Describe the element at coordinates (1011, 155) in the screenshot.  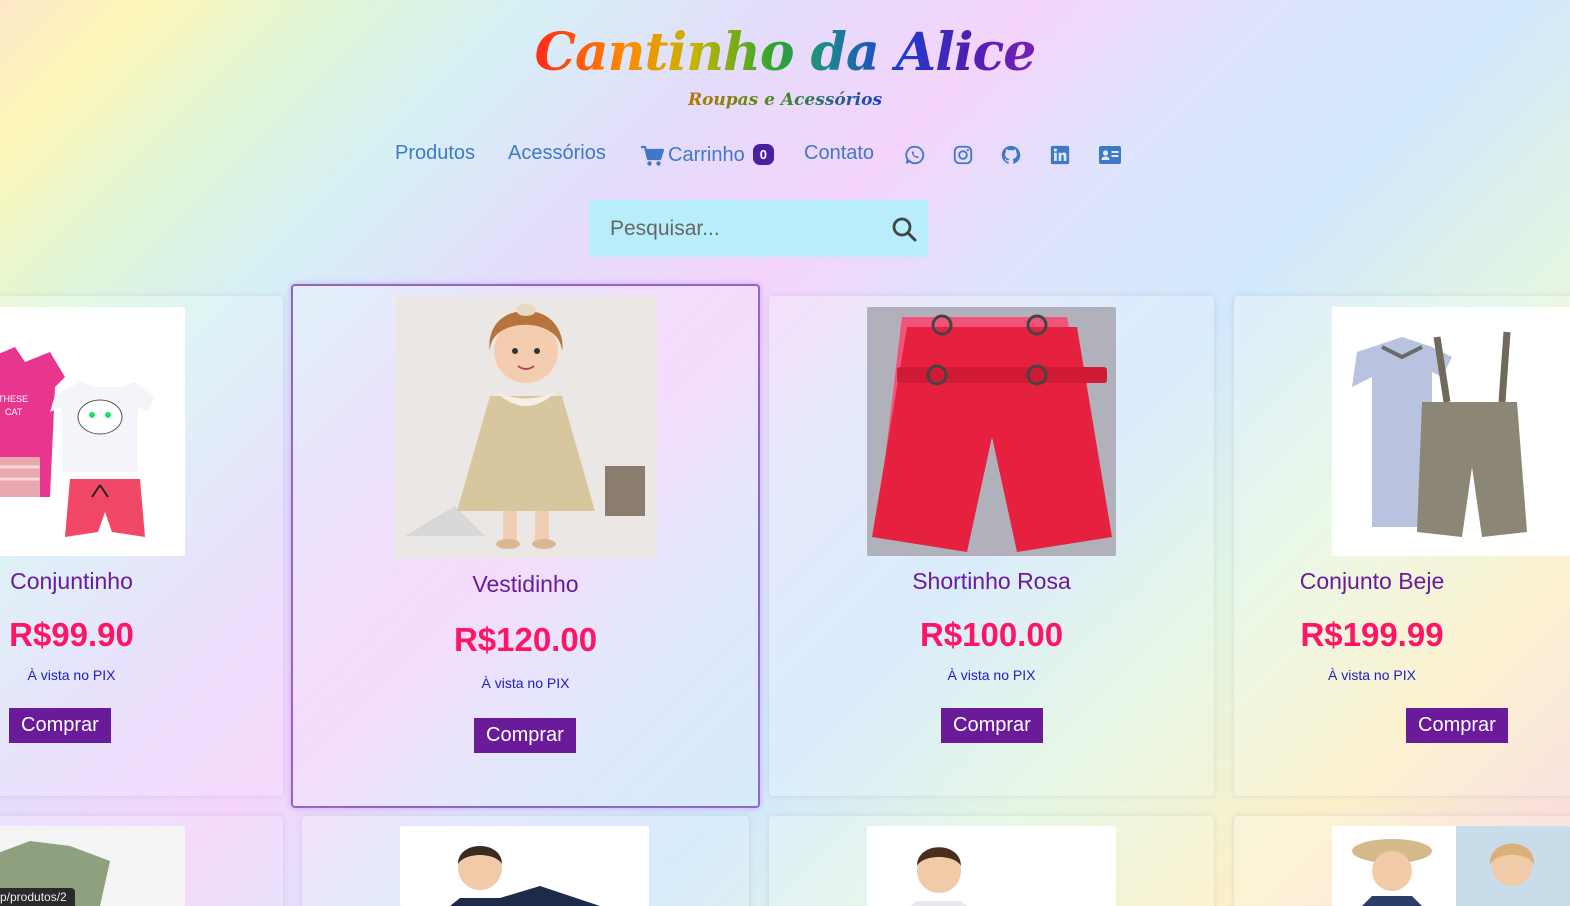
I see `github-icon` at that location.